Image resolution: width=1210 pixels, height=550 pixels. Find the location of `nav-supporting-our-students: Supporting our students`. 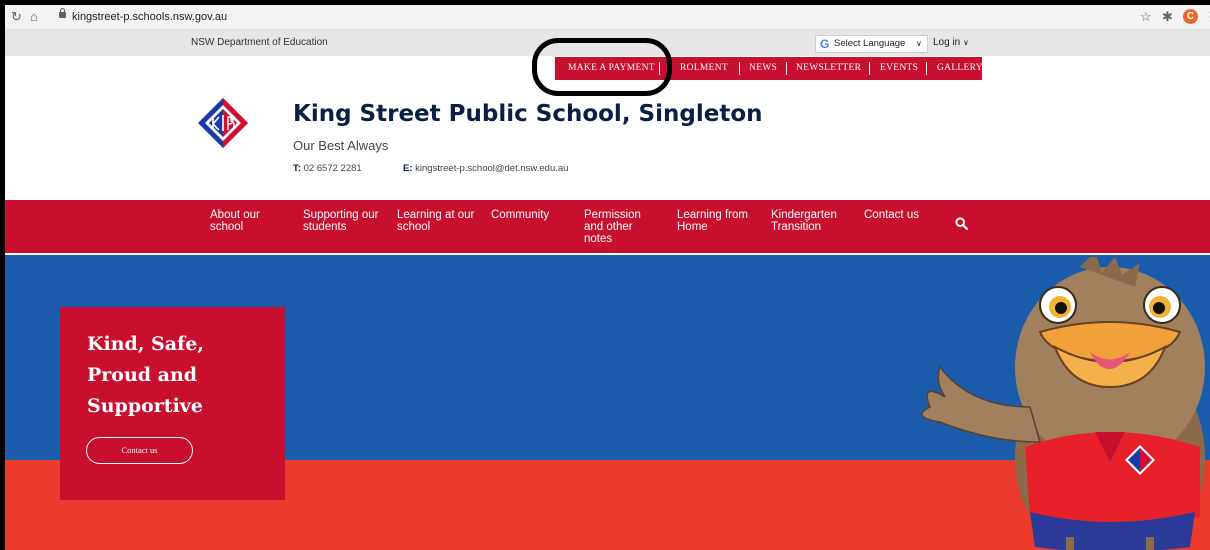

nav-supporting-our-students: Supporting our students is located at coordinates (343, 221).